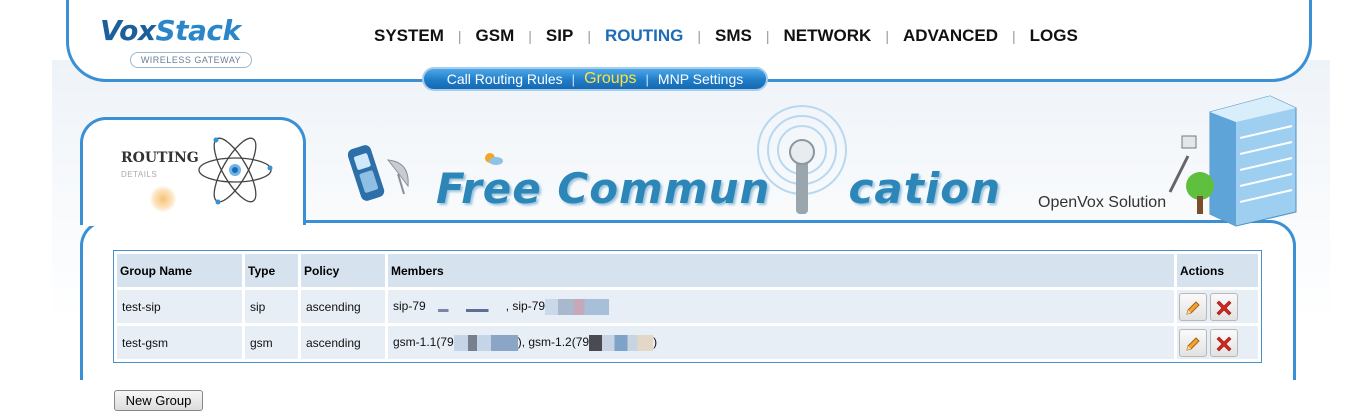 This screenshot has width=1346, height=414. What do you see at coordinates (924, 188) in the screenshot?
I see `banner-text-right: cation` at bounding box center [924, 188].